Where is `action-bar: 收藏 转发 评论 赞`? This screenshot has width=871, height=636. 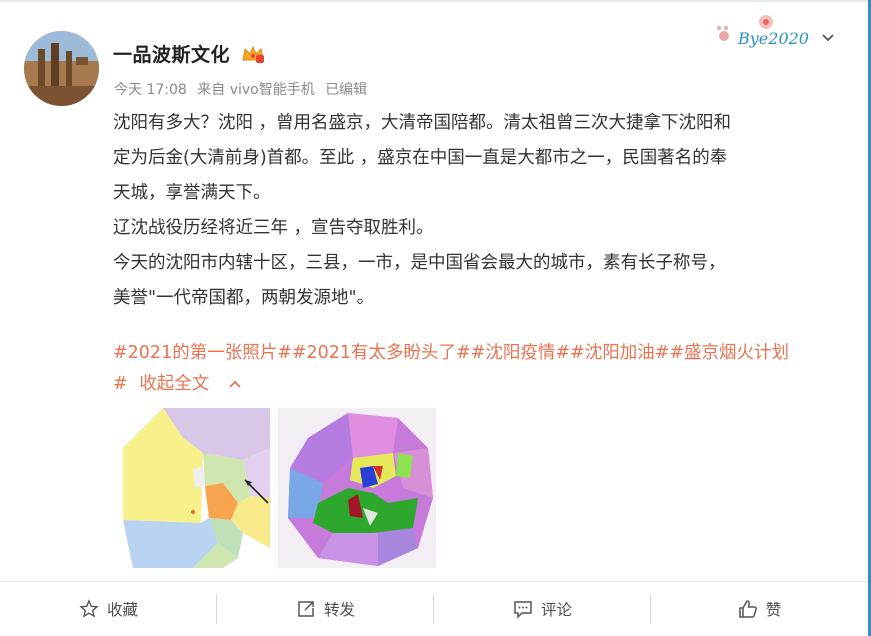
action-bar: 收藏 转发 评论 赞 is located at coordinates (434, 609).